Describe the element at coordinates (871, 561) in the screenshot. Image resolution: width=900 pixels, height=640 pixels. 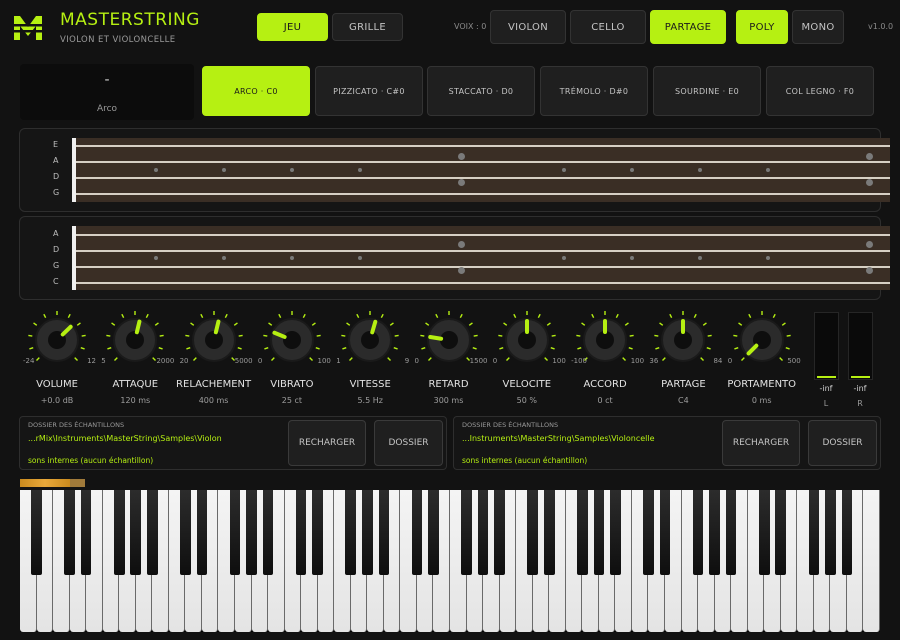
I see `white-key` at that location.